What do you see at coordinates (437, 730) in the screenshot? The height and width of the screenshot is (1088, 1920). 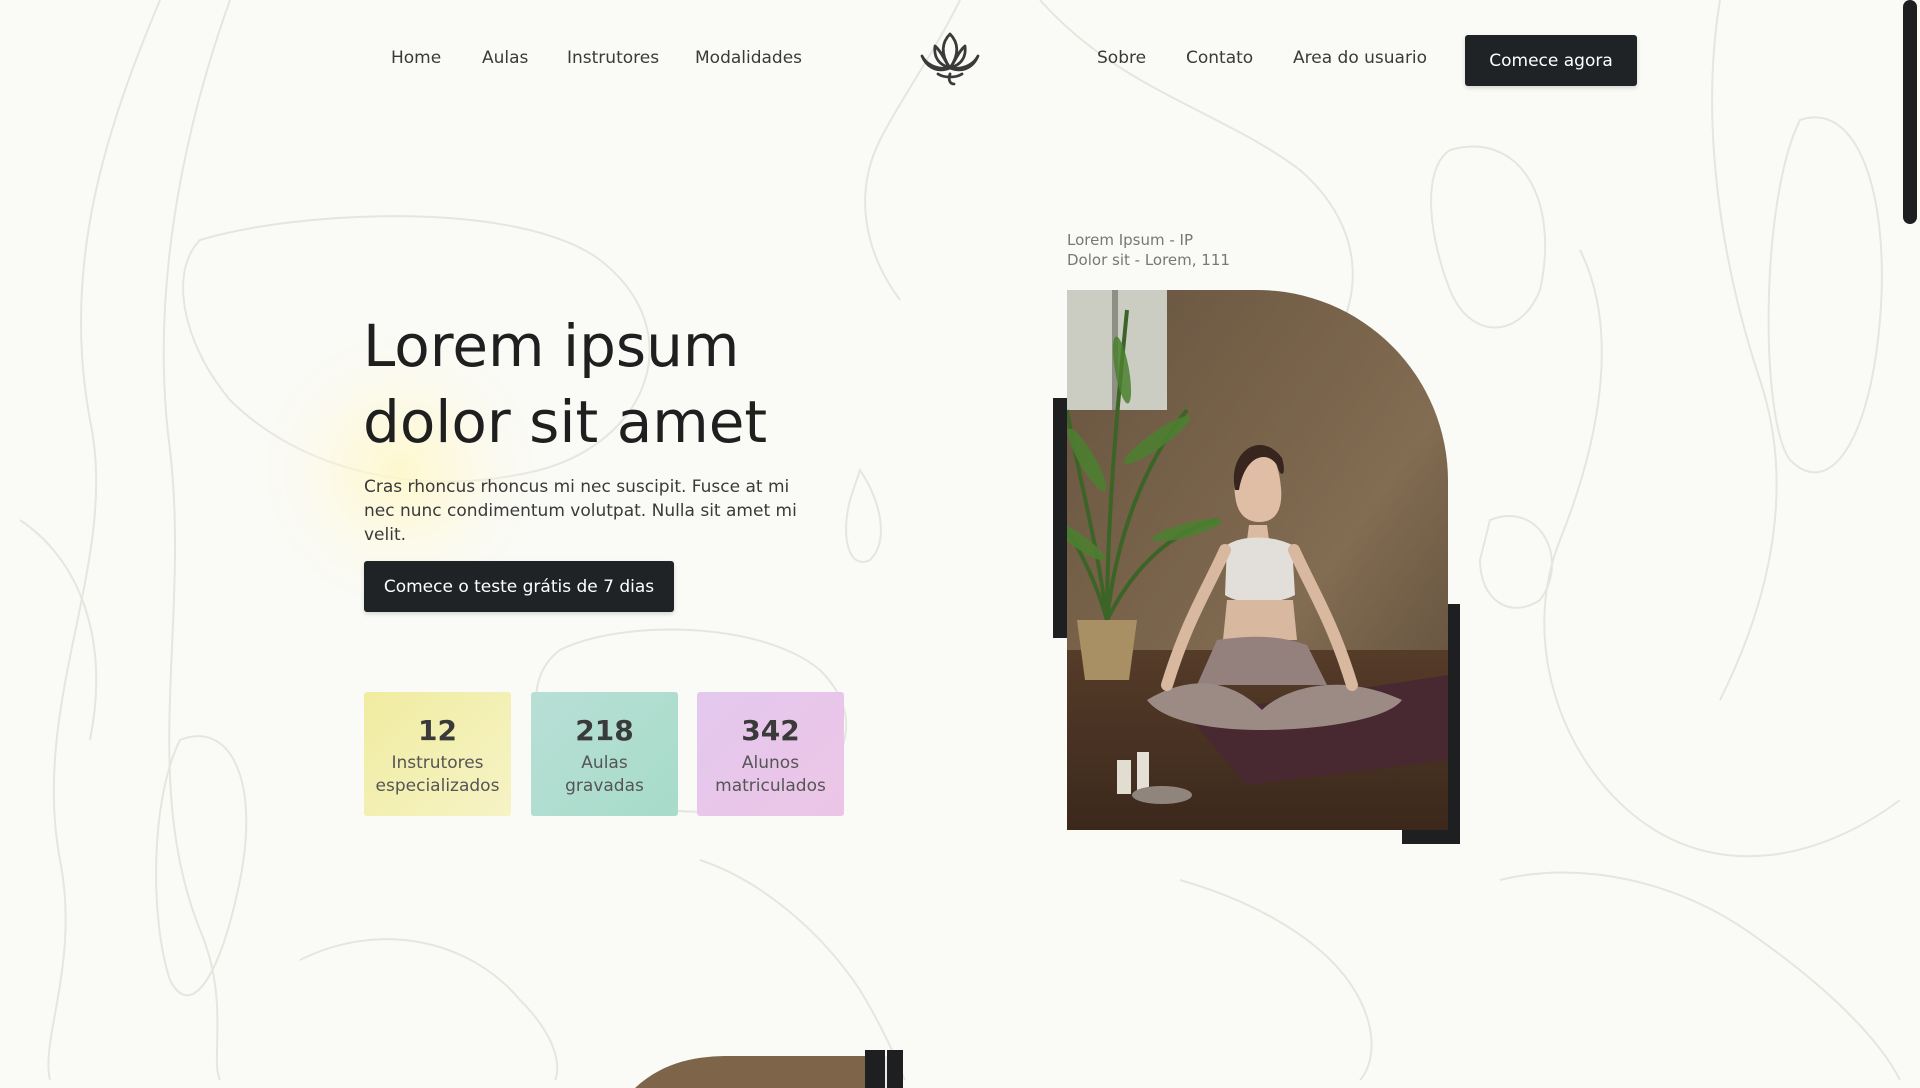 I see `stat-number: 12` at bounding box center [437, 730].